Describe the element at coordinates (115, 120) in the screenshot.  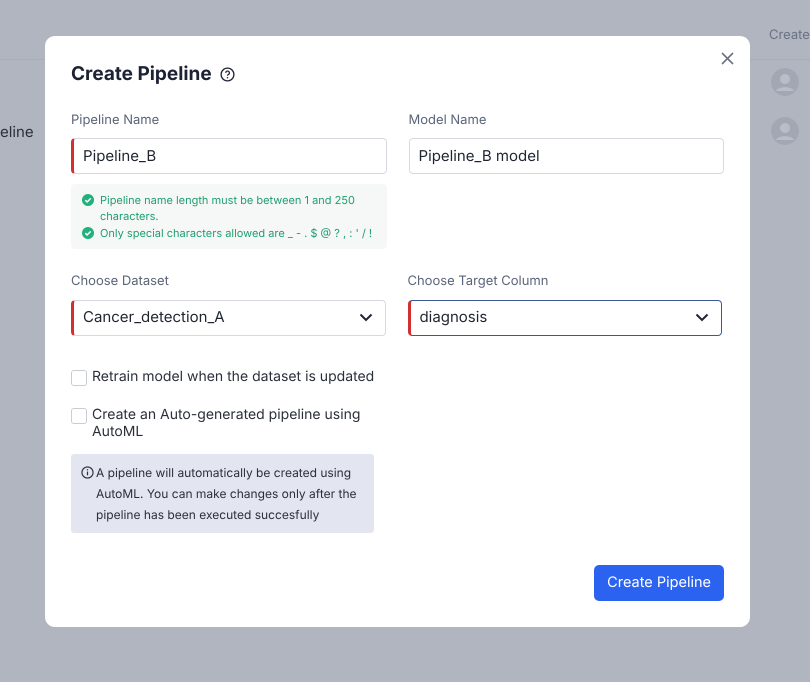
I see `field-label: Pipeline Name` at that location.